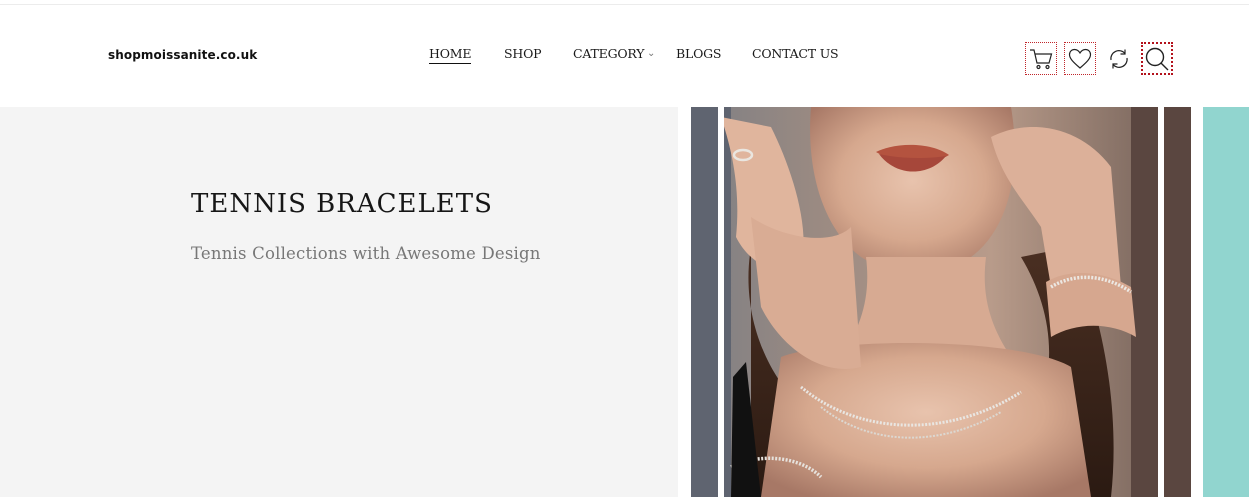 This screenshot has height=497, width=1249. I want to click on compare-button, so click(1119, 58).